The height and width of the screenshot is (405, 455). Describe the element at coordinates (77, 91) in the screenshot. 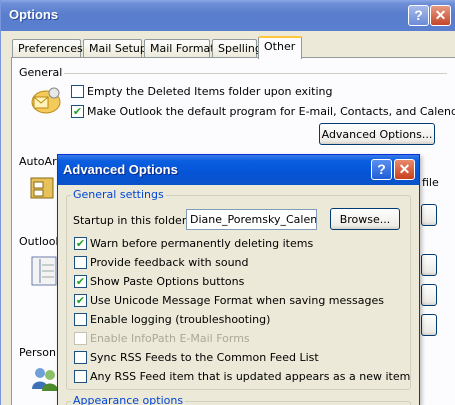

I see `empty-deleted-items-checkbox` at that location.